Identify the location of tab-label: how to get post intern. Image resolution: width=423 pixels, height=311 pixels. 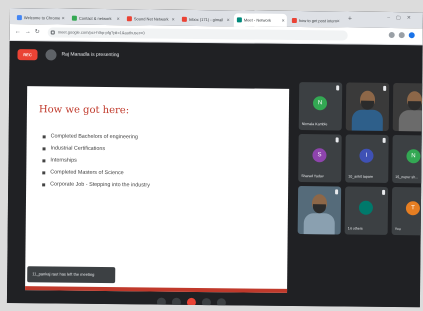
(318, 21).